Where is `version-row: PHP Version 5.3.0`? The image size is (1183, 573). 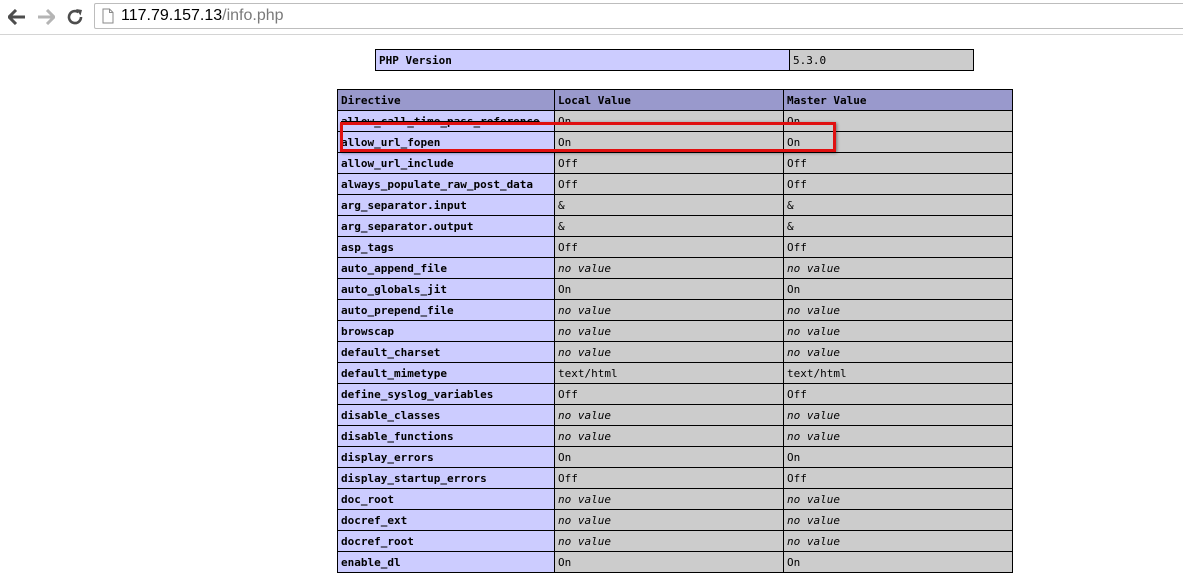
version-row: PHP Version 5.3.0 is located at coordinates (674, 60).